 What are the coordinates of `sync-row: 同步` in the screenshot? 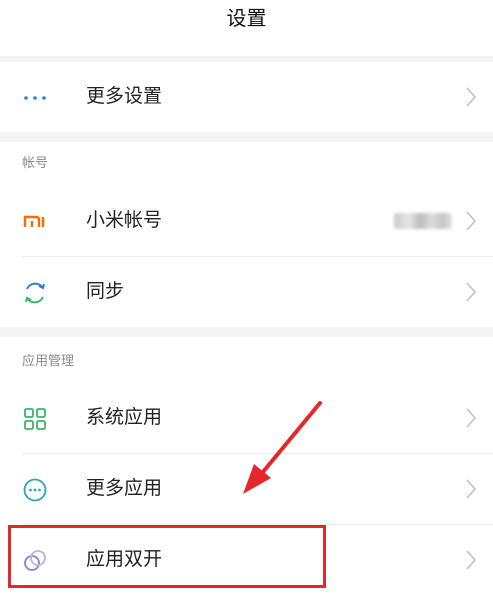 It's located at (246, 292).